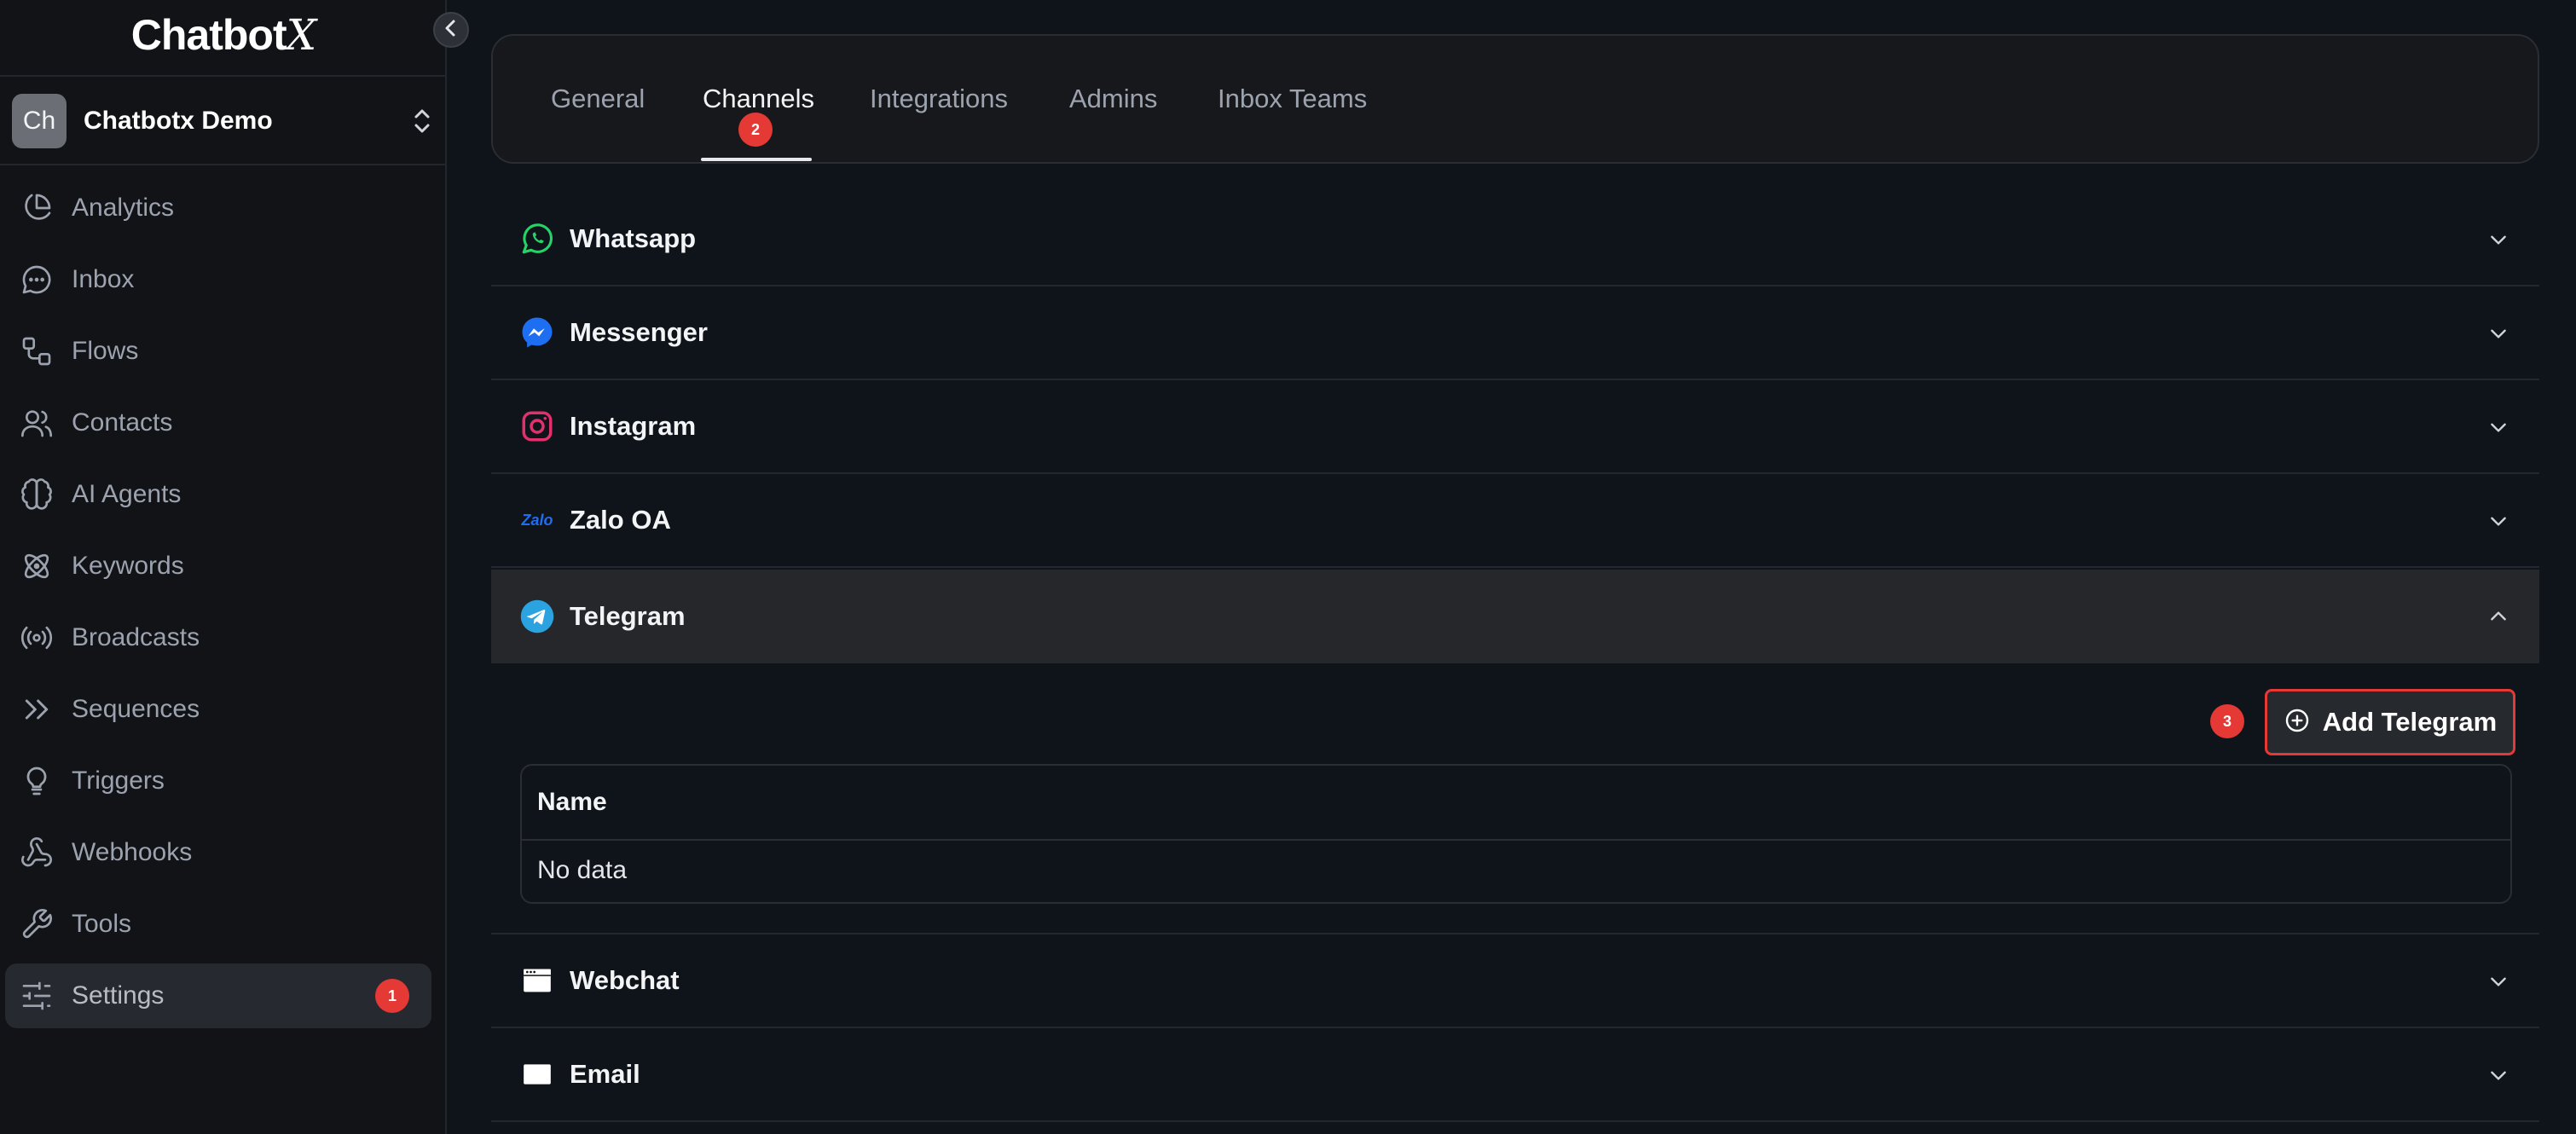  Describe the element at coordinates (2297, 723) in the screenshot. I see `plus-circle-icon` at that location.